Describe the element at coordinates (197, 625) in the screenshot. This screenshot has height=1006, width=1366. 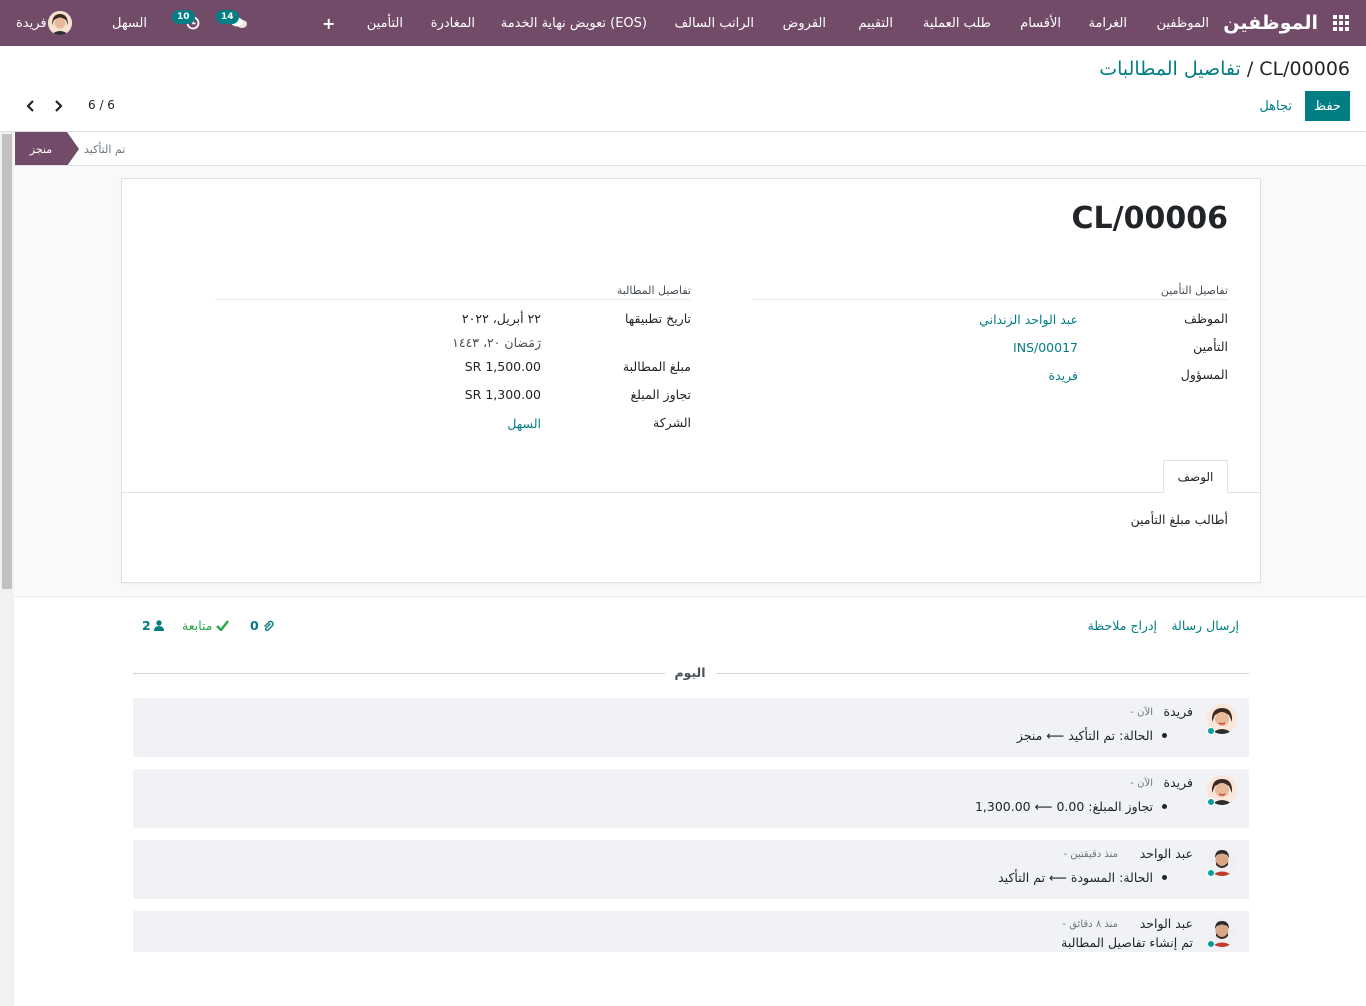
I see `follow-label: متابعة` at that location.